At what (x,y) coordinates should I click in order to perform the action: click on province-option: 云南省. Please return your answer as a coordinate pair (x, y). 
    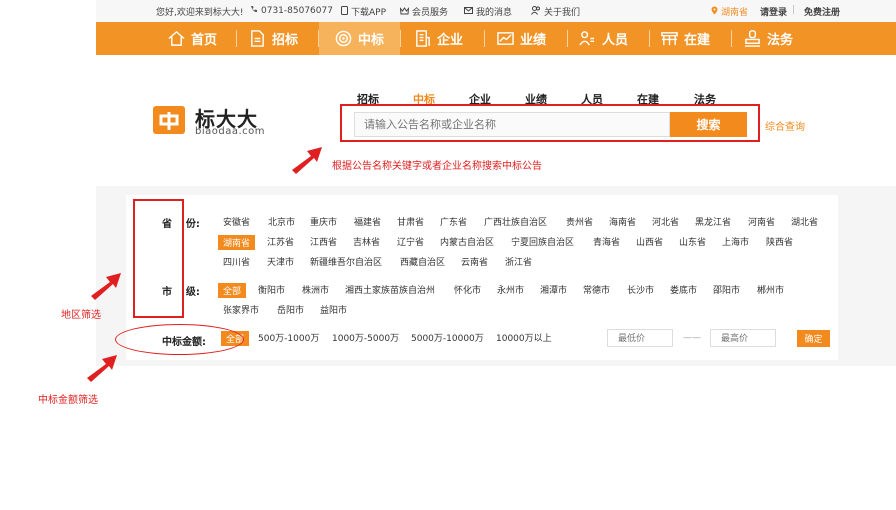
    Looking at the image, I should click on (474, 261).